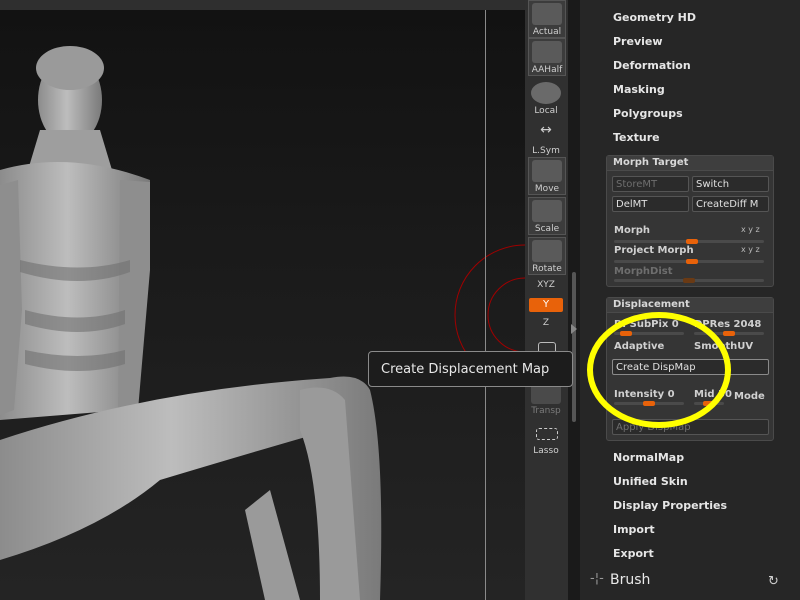  What do you see at coordinates (546, 324) in the screenshot?
I see `axis-z-toggle: Z` at bounding box center [546, 324].